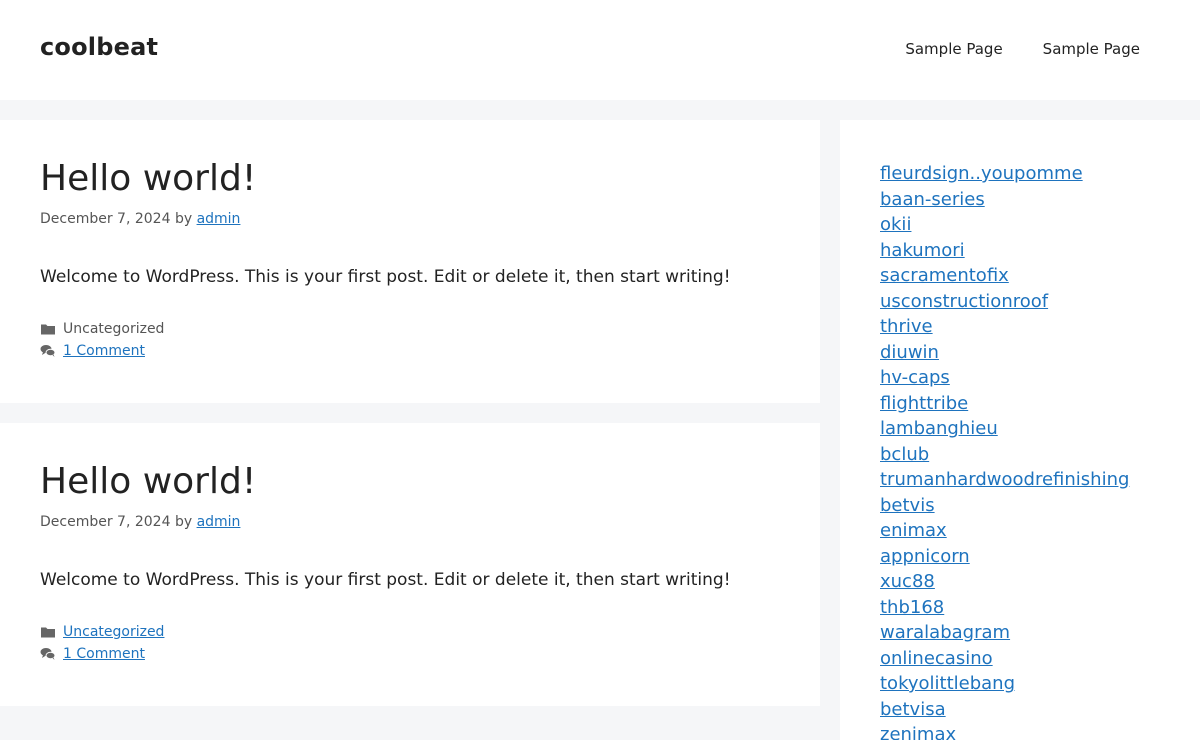  I want to click on sidebar-link: fleurdsign..youpomme, so click(981, 173).